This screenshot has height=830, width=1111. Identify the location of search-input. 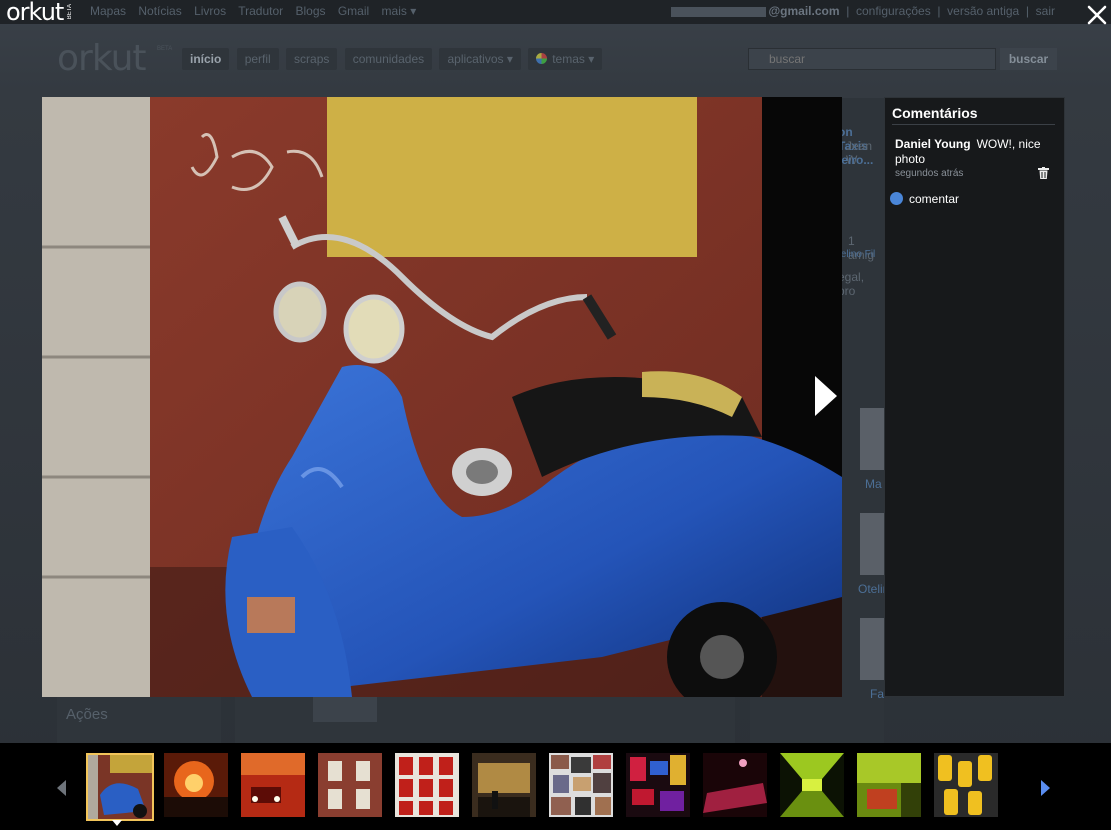
(879, 59).